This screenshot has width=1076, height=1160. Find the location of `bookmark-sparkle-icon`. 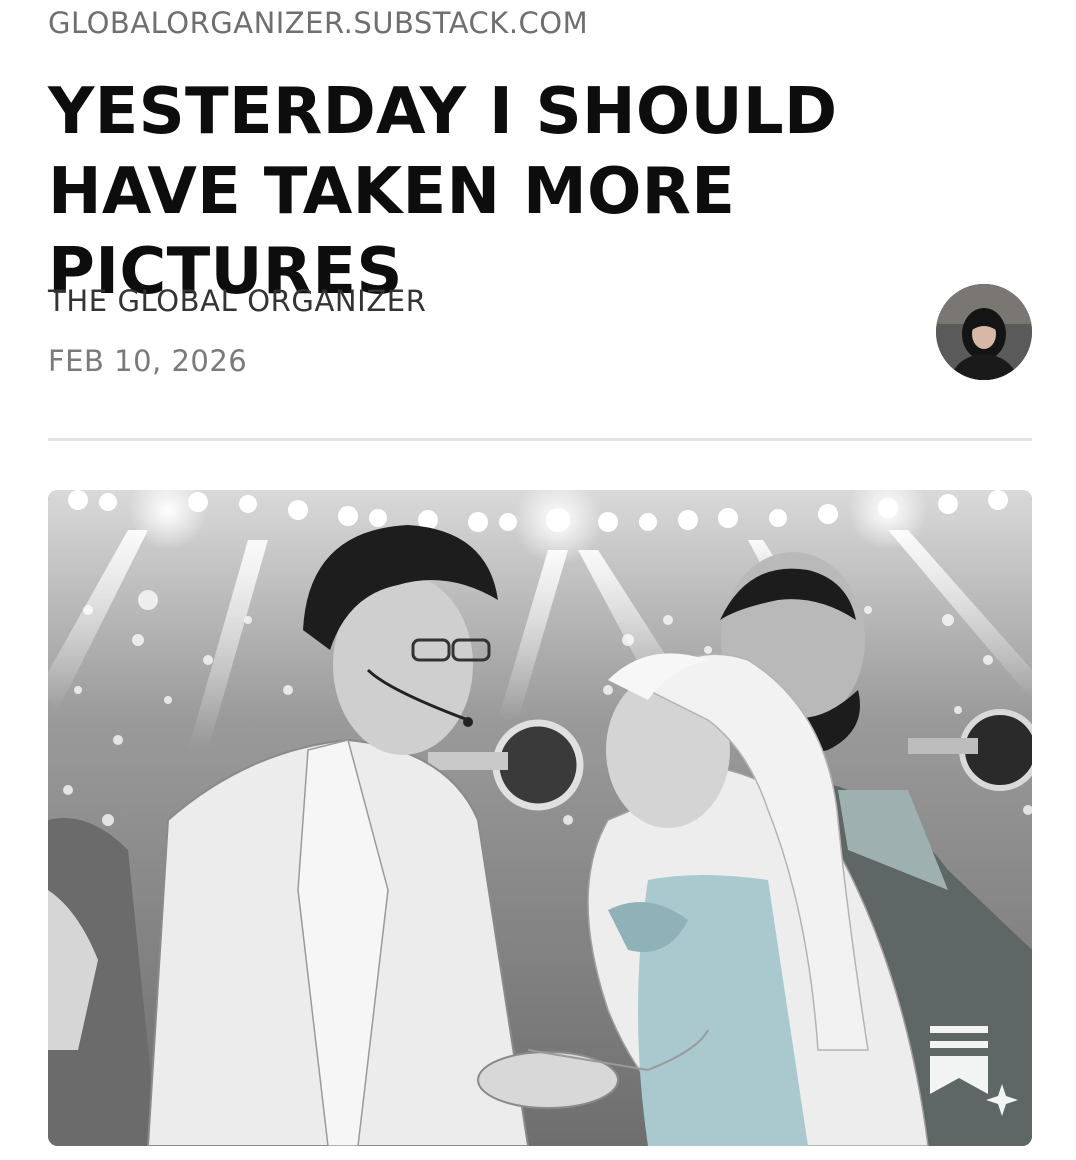

bookmark-sparkle-icon is located at coordinates (974, 1071).